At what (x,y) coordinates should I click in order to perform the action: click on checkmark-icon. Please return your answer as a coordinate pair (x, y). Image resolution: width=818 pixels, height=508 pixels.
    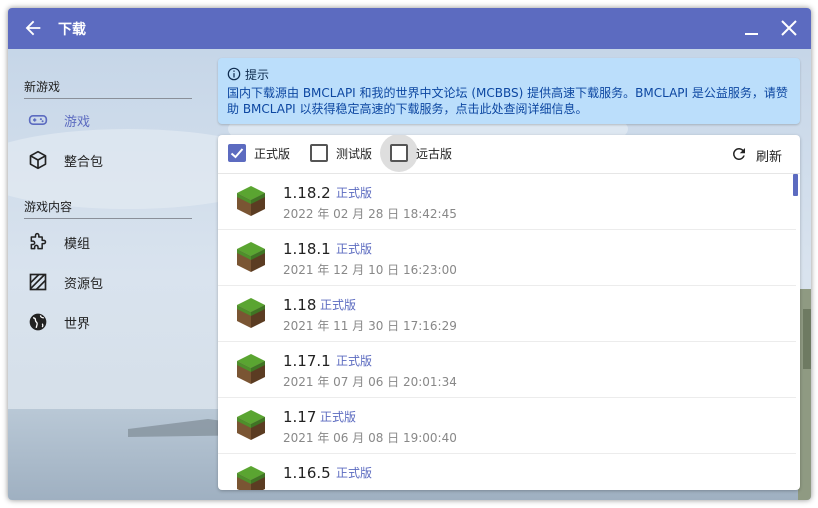
    Looking at the image, I should click on (237, 153).